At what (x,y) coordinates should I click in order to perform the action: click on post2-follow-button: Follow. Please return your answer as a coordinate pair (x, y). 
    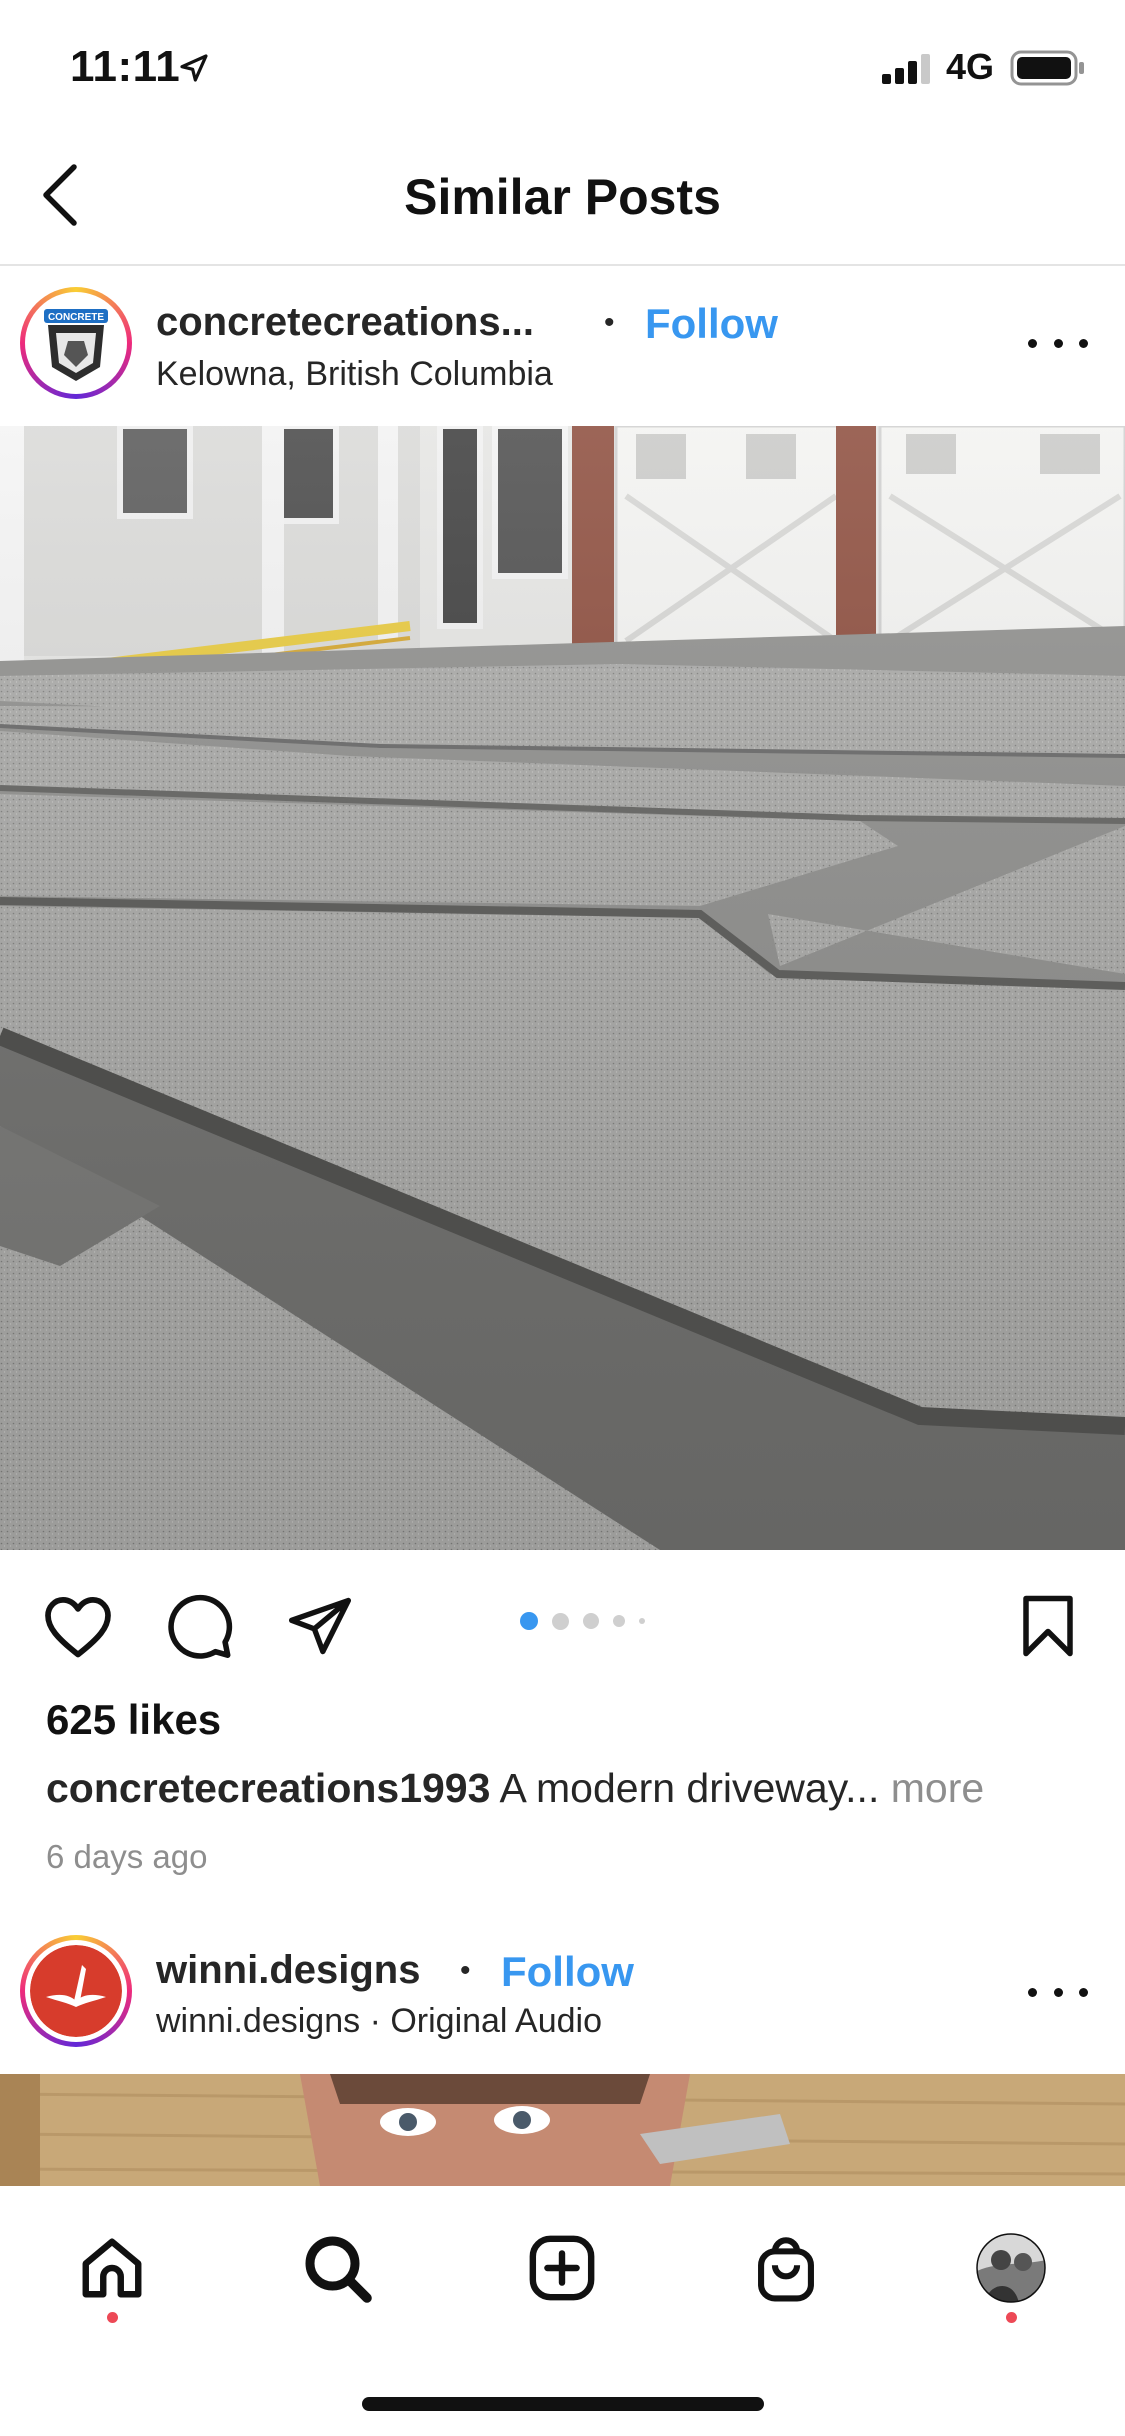
    Looking at the image, I should click on (567, 1972).